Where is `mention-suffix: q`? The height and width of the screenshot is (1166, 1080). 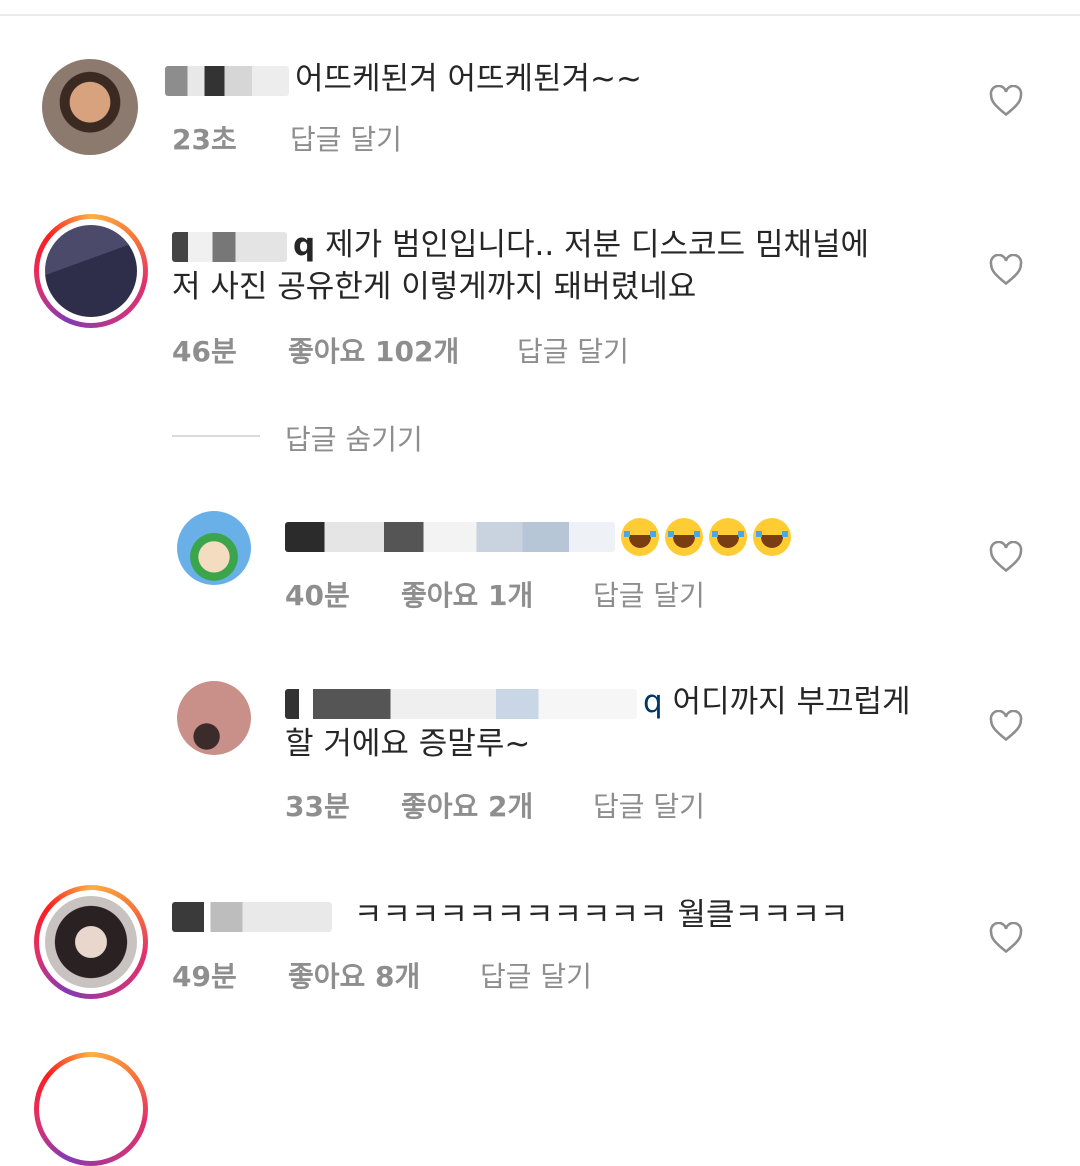
mention-suffix: q is located at coordinates (653, 702).